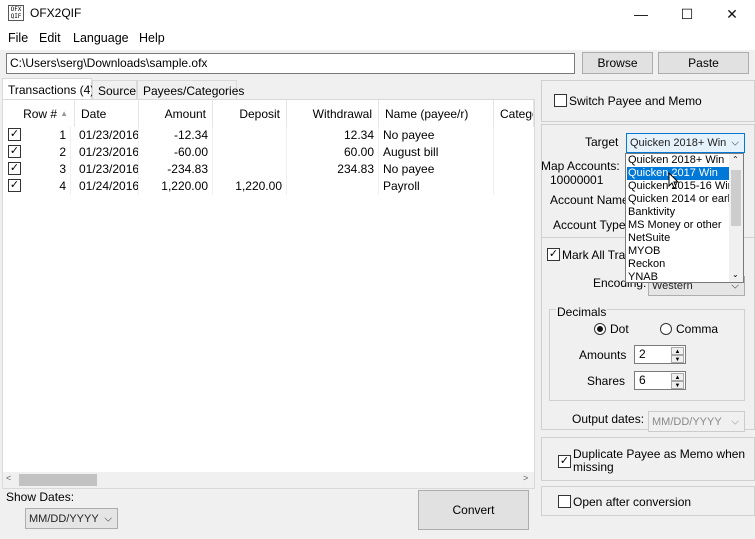  What do you see at coordinates (732, 14) in the screenshot?
I see `close-button: ✕` at bounding box center [732, 14].